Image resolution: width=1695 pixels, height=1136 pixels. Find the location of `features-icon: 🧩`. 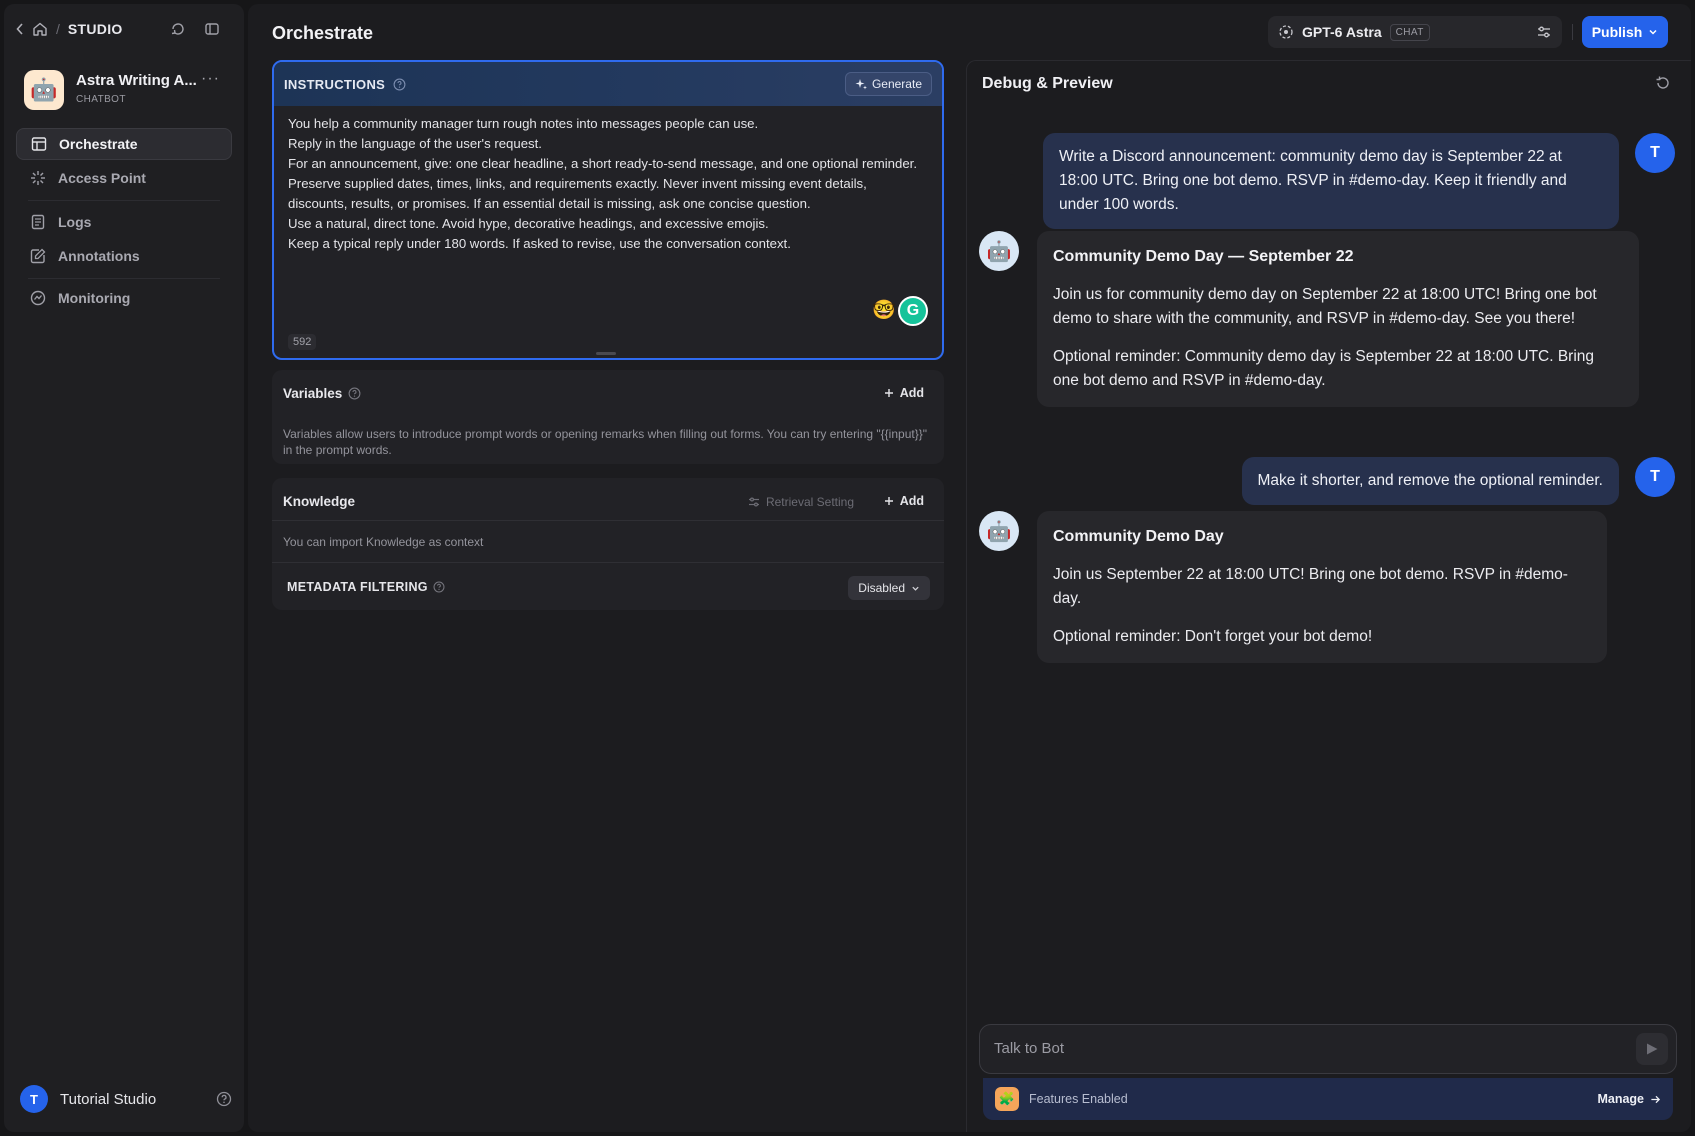

features-icon: 🧩 is located at coordinates (1007, 1099).